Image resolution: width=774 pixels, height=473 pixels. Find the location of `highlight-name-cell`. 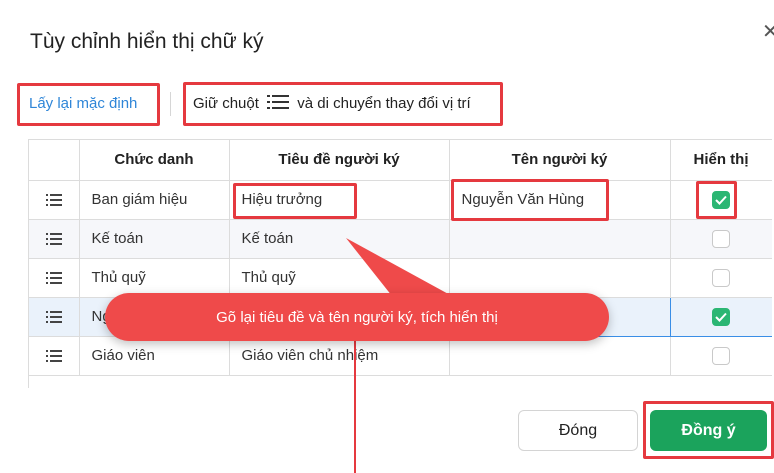

highlight-name-cell is located at coordinates (530, 200).